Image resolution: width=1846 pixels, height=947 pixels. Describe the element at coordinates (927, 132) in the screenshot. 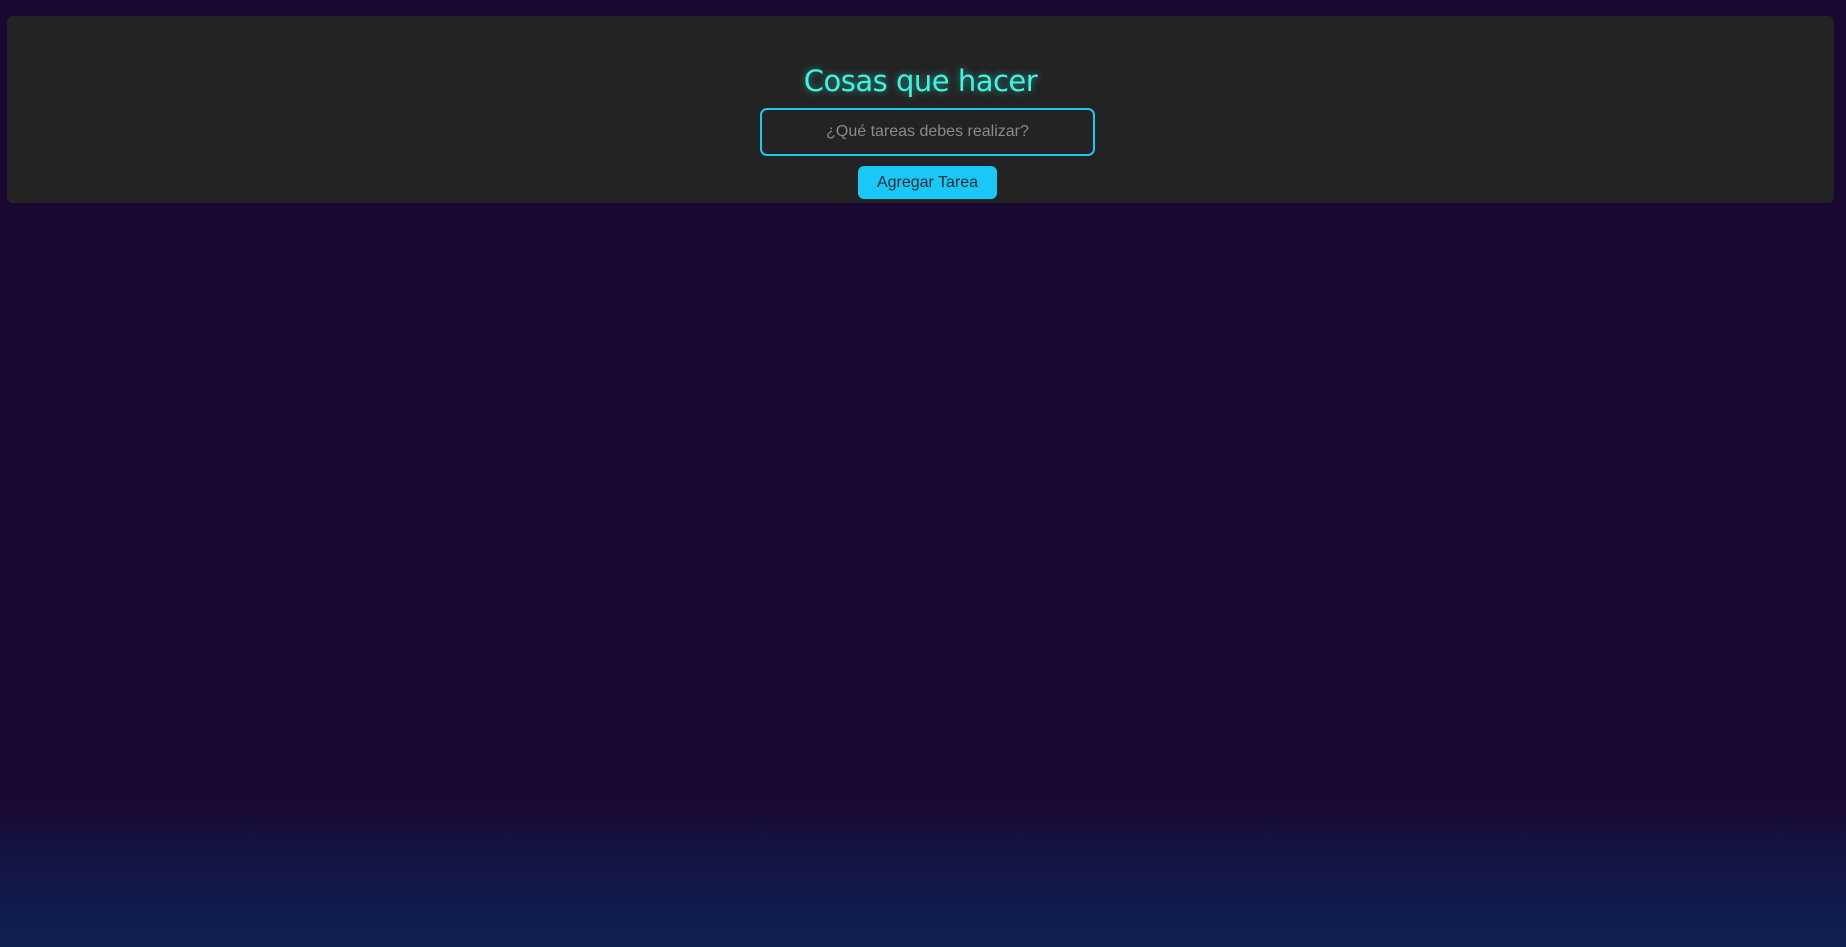

I see `task-input` at that location.